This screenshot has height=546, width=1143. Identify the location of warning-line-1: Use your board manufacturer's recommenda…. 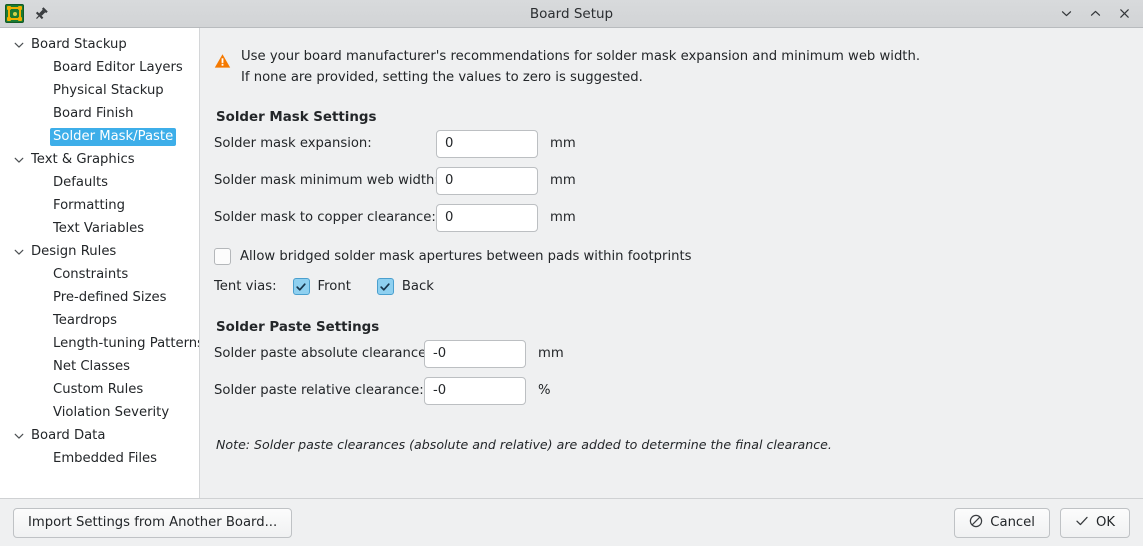
(581, 56).